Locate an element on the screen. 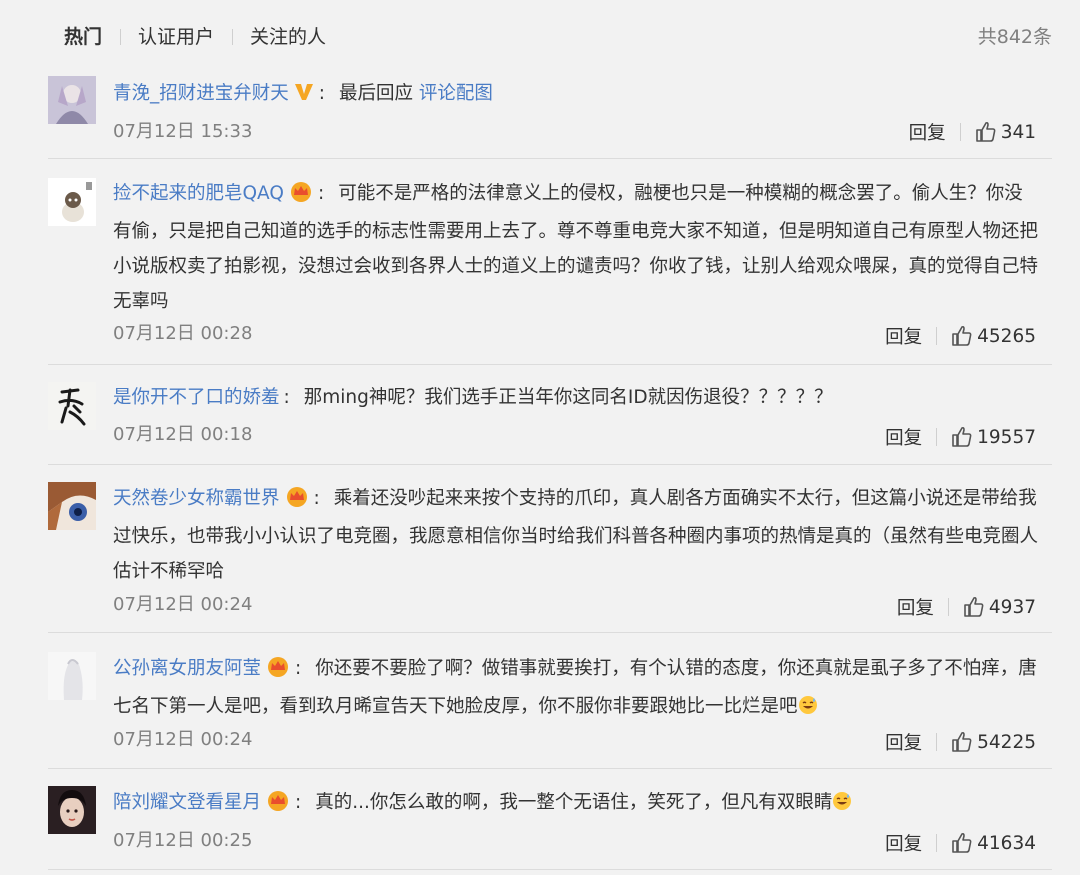 The height and width of the screenshot is (875, 1080). comment-time: 07月12日 00:28 is located at coordinates (183, 333).